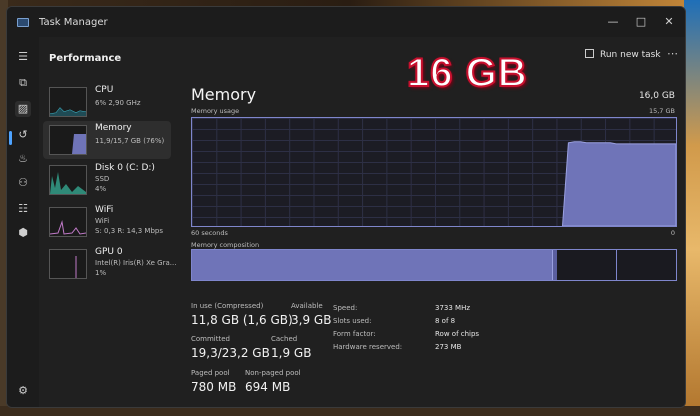  Describe the element at coordinates (346, 22) in the screenshot. I see `title-bar: Task Manager — □ ✕` at that location.